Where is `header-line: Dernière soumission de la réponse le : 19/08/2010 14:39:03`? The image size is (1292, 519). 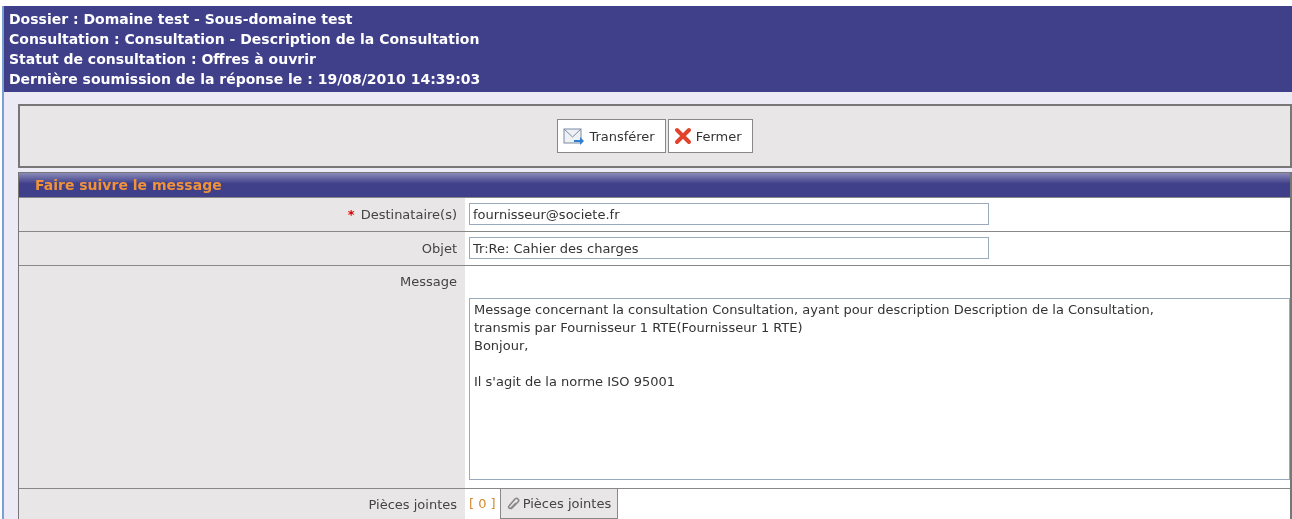 header-line: Dernière soumission de la réponse le : 19/08/2010 14:39:03 is located at coordinates (245, 79).